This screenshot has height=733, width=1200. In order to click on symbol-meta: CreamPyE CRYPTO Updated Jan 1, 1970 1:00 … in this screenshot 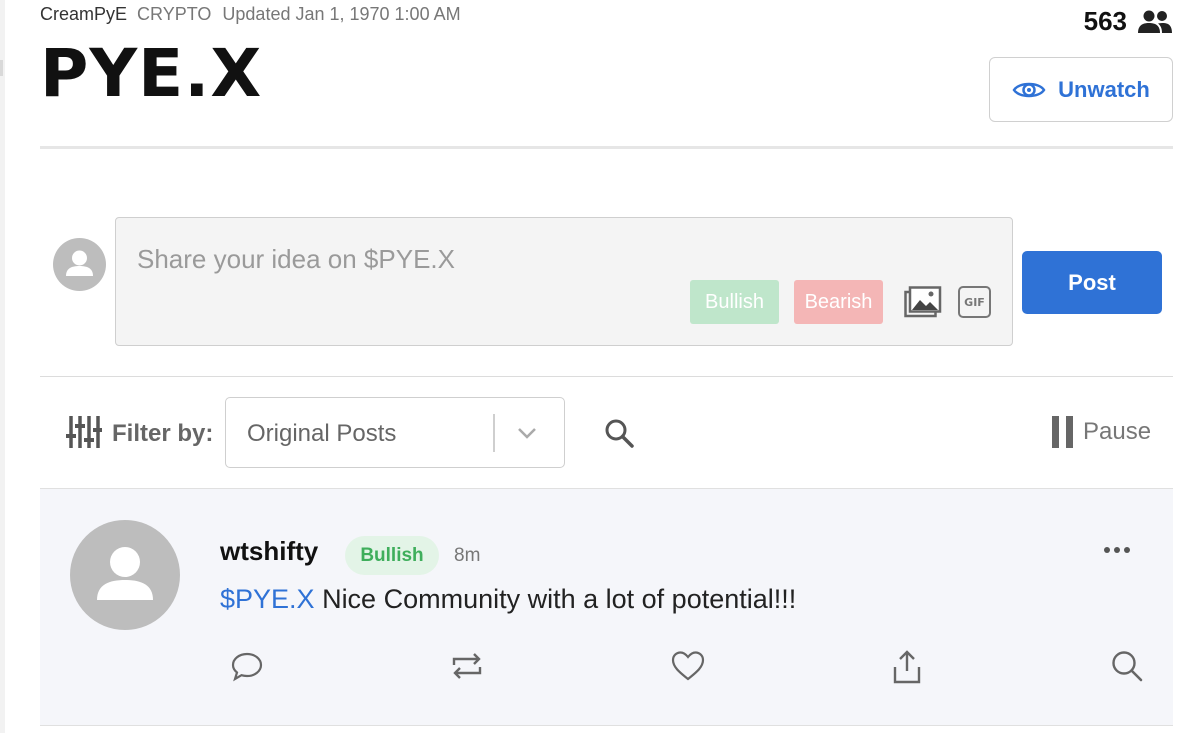, I will do `click(250, 14)`.